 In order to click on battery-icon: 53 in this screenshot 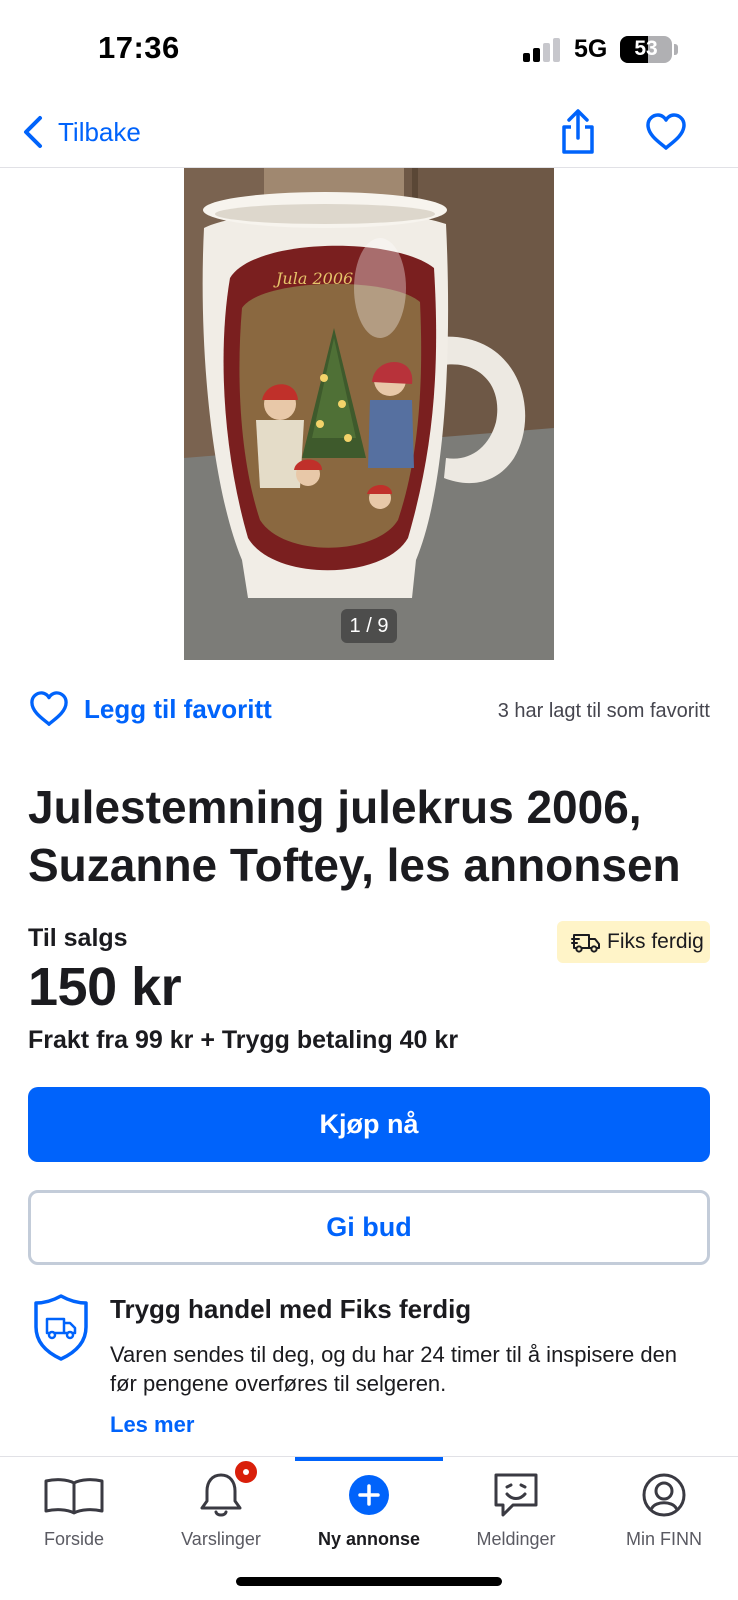, I will do `click(646, 49)`.